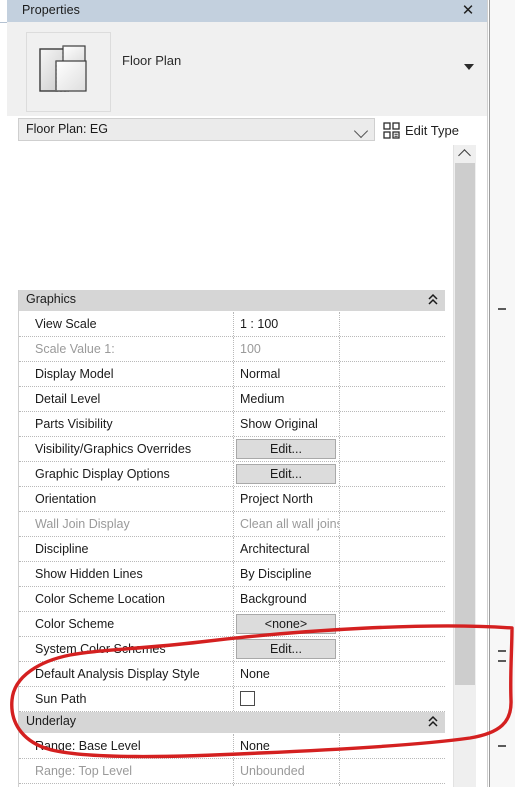  I want to click on property-grid-scrollbar, so click(464, 466).